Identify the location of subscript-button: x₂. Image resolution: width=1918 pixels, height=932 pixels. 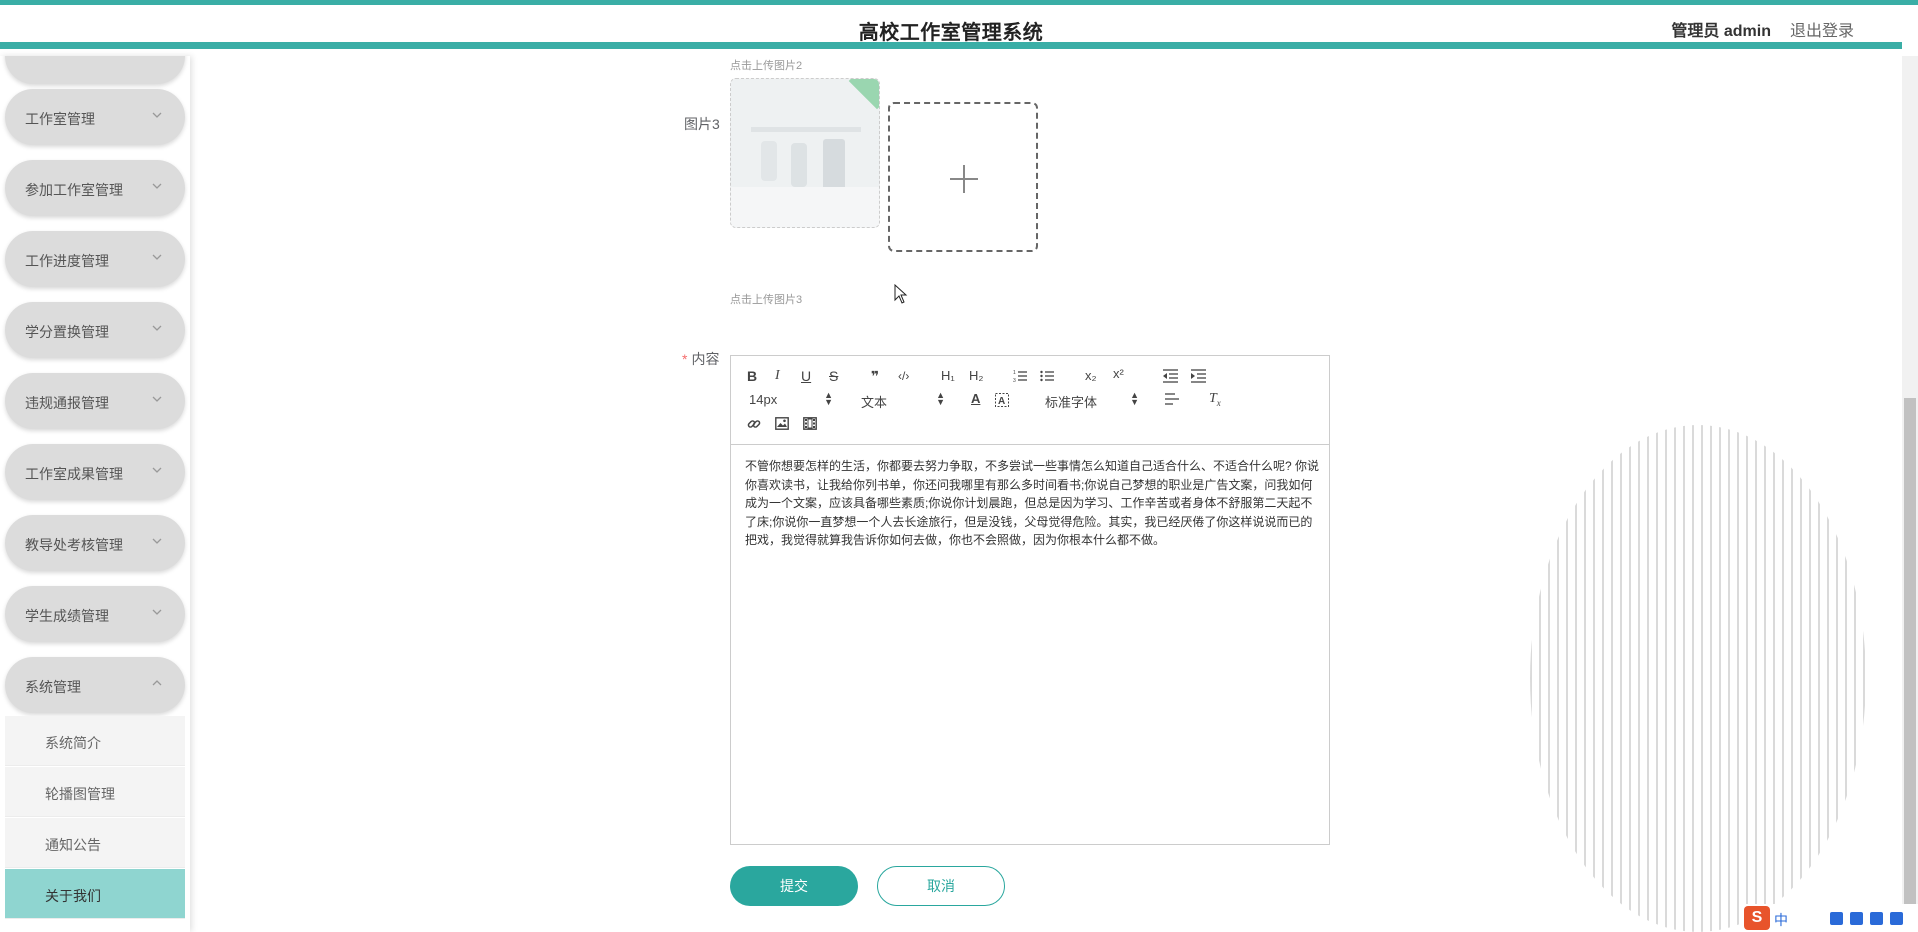
(1091, 376).